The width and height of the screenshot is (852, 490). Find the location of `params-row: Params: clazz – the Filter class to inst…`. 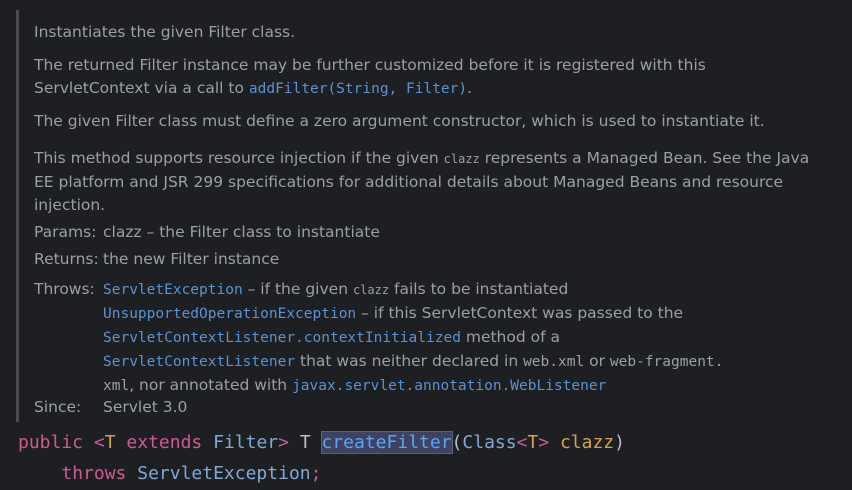

params-row: Params: clazz – the Filter class to inst… is located at coordinates (425, 232).